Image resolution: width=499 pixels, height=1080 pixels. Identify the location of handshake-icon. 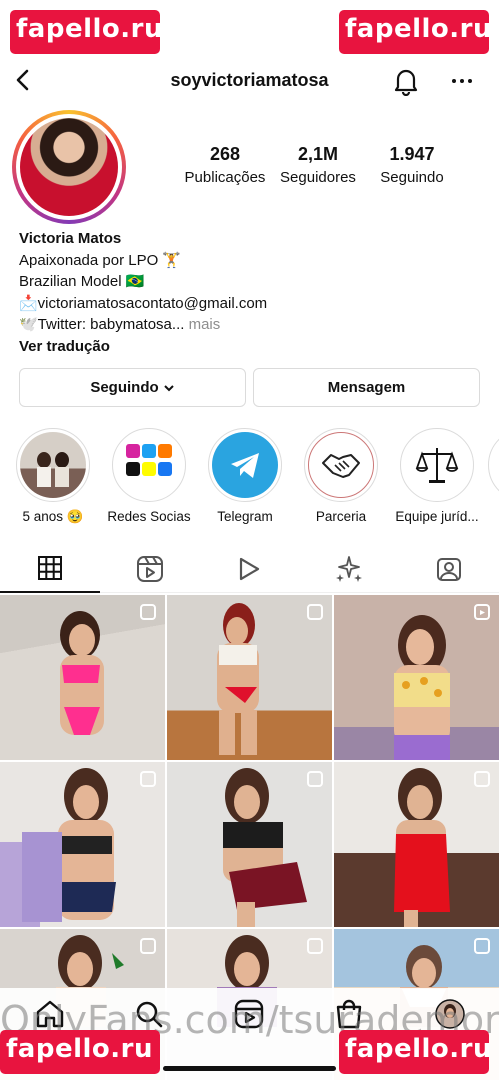
(341, 465).